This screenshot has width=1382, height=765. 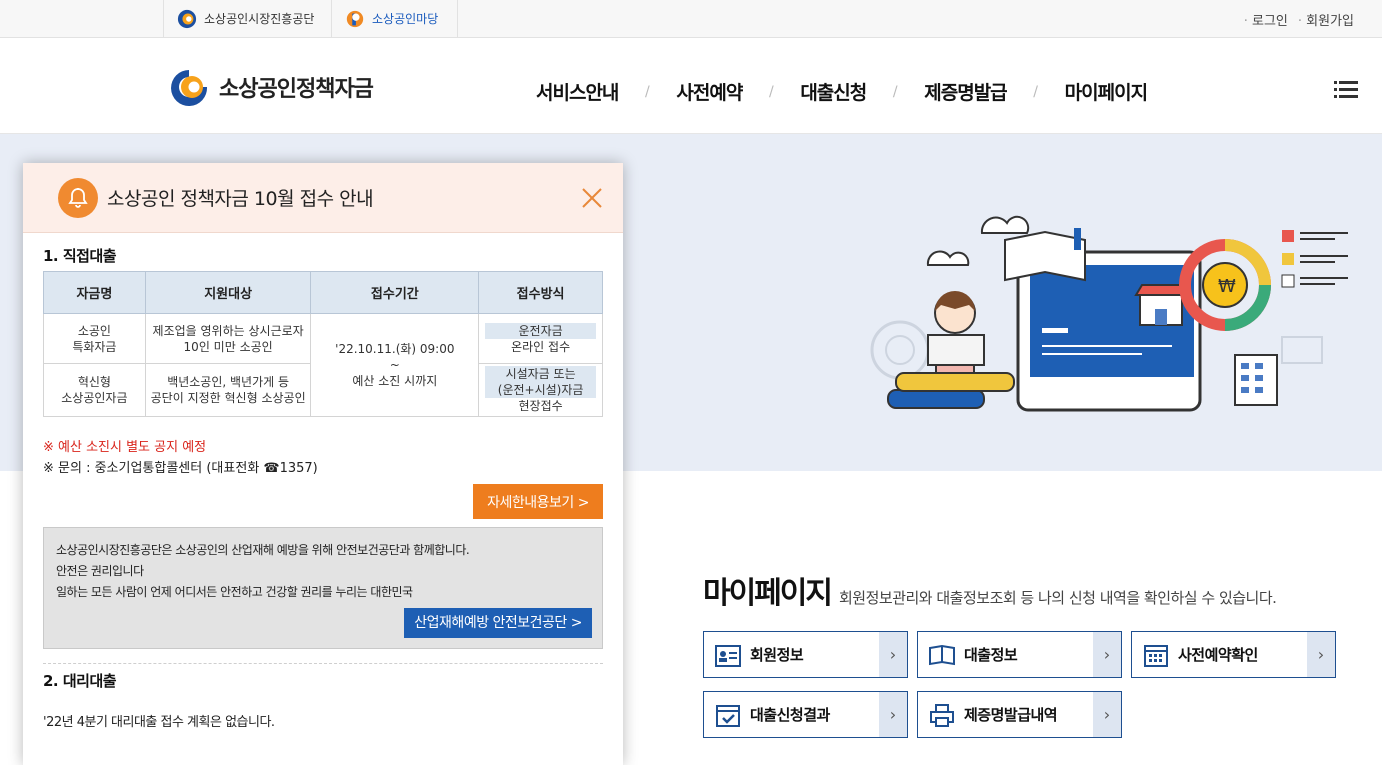 What do you see at coordinates (323, 663) in the screenshot?
I see `divider` at bounding box center [323, 663].